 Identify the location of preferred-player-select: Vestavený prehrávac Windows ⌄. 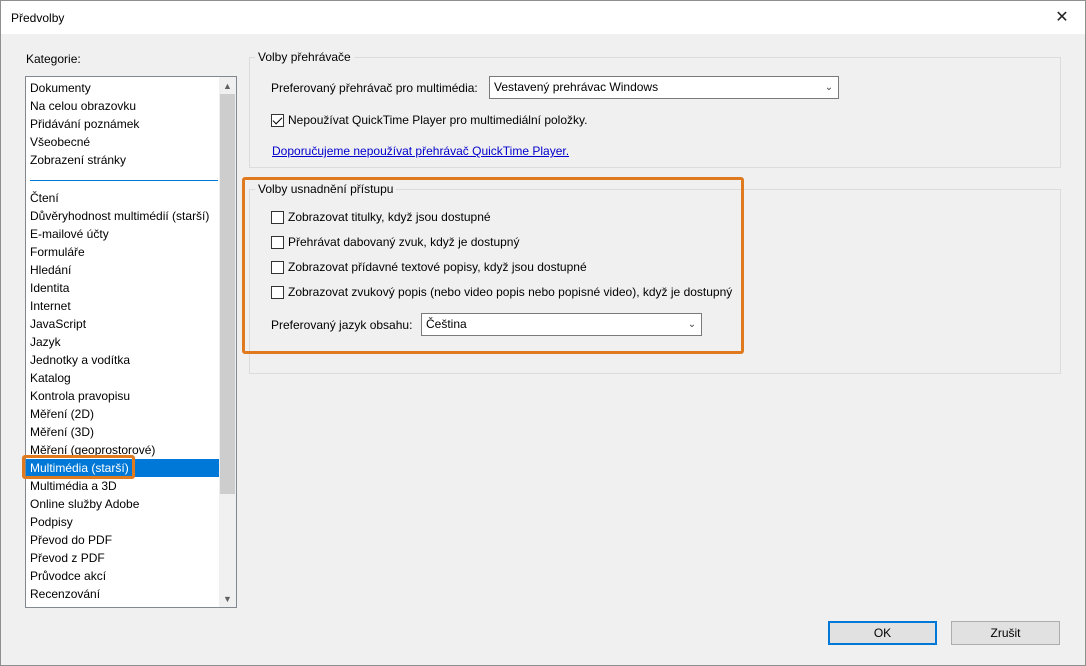
(664, 87).